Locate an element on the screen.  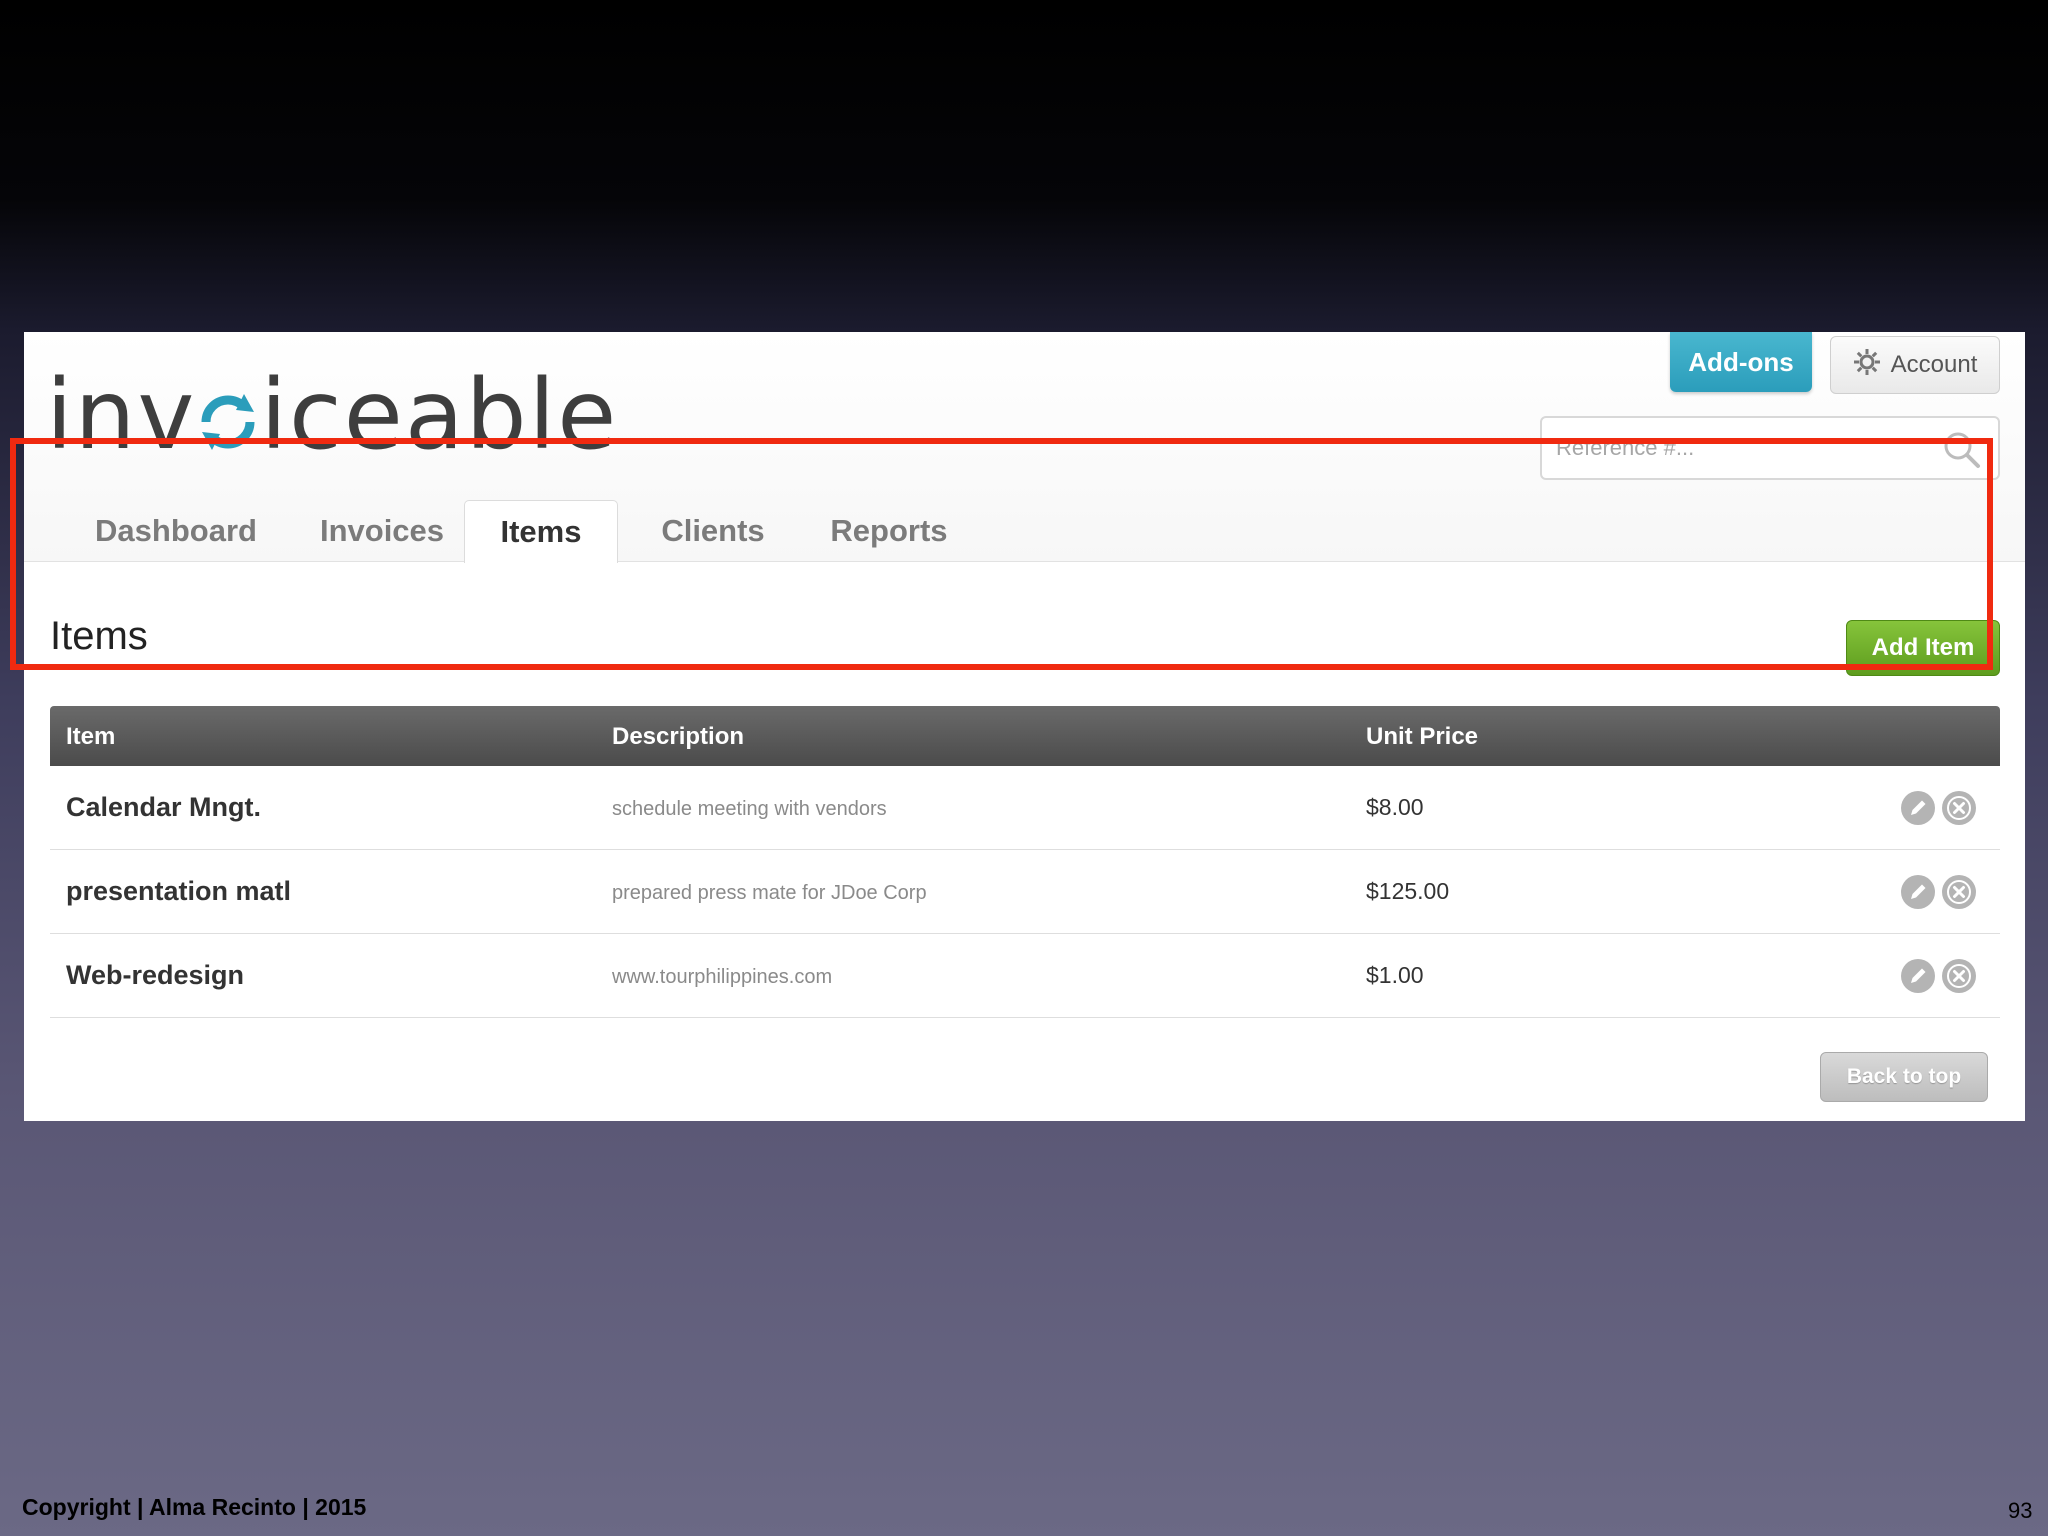
logo-text-suffix: iceable is located at coordinates (439, 415).